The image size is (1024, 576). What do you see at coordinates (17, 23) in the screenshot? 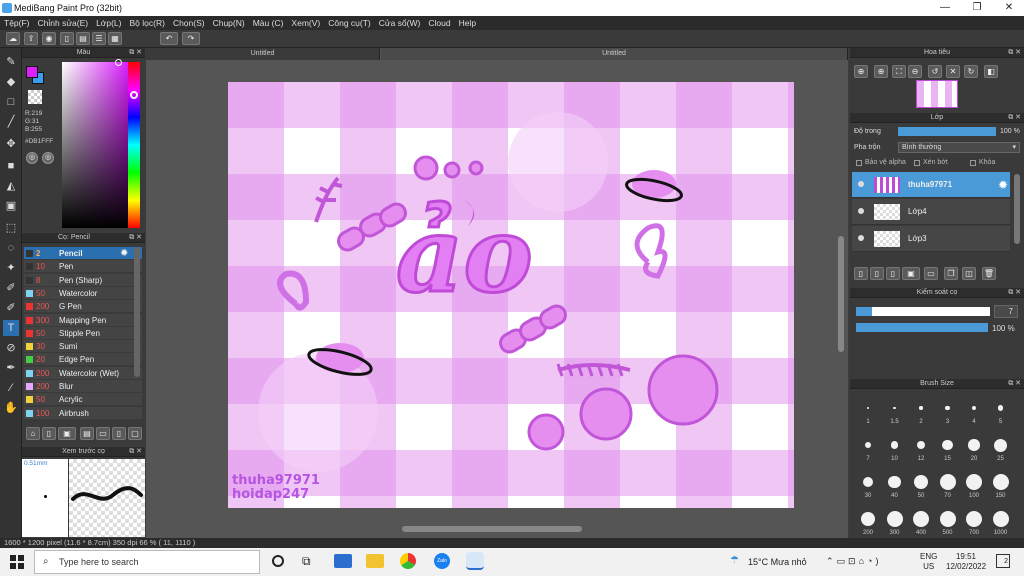
I see `menu-file: Tệp(F)` at bounding box center [17, 23].